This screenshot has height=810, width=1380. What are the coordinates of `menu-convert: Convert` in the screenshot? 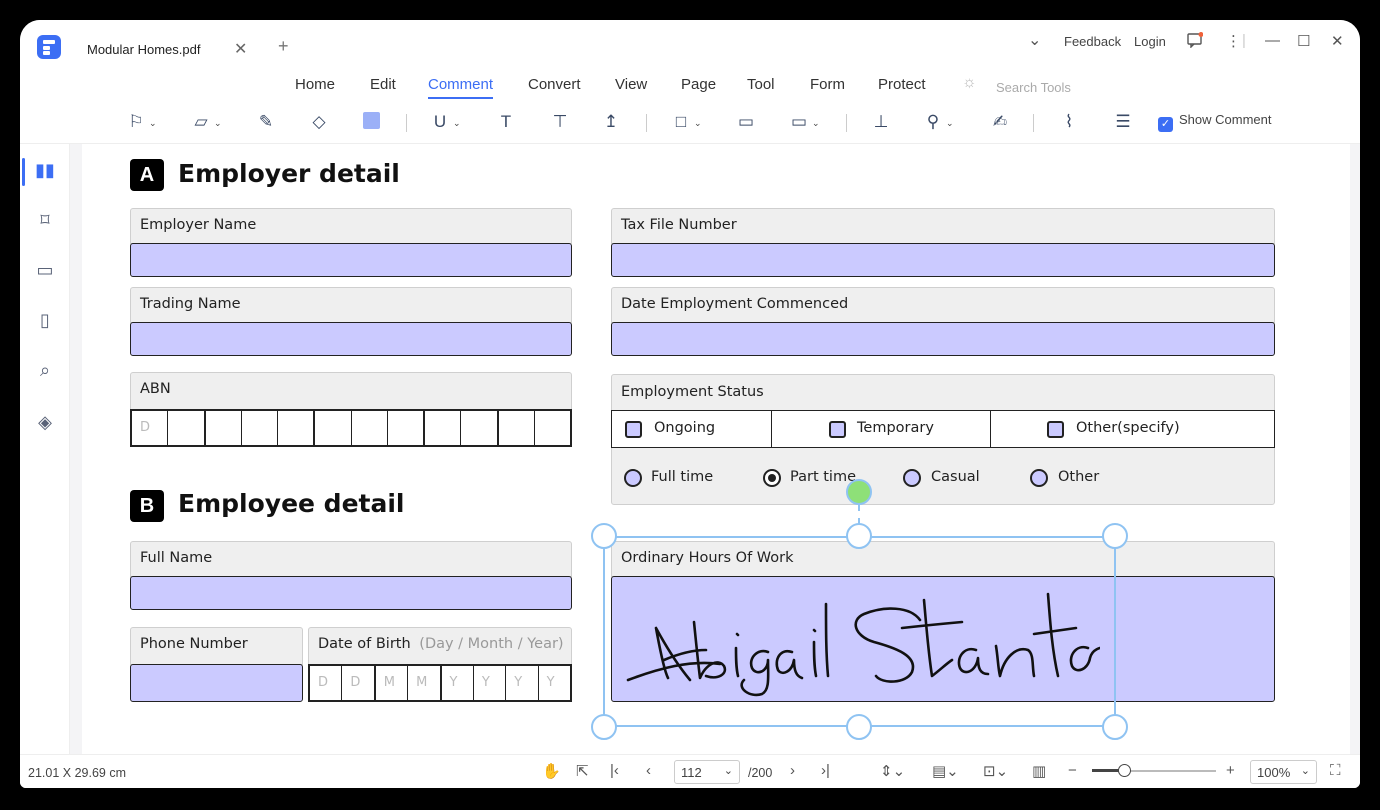 It's located at (554, 84).